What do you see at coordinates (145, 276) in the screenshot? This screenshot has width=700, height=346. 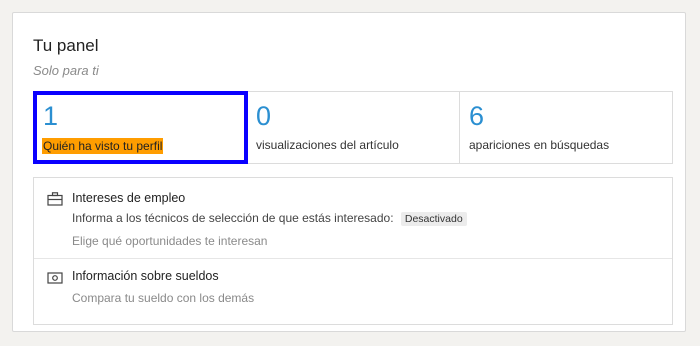 I see `salary-title: Información sobre sueldos` at bounding box center [145, 276].